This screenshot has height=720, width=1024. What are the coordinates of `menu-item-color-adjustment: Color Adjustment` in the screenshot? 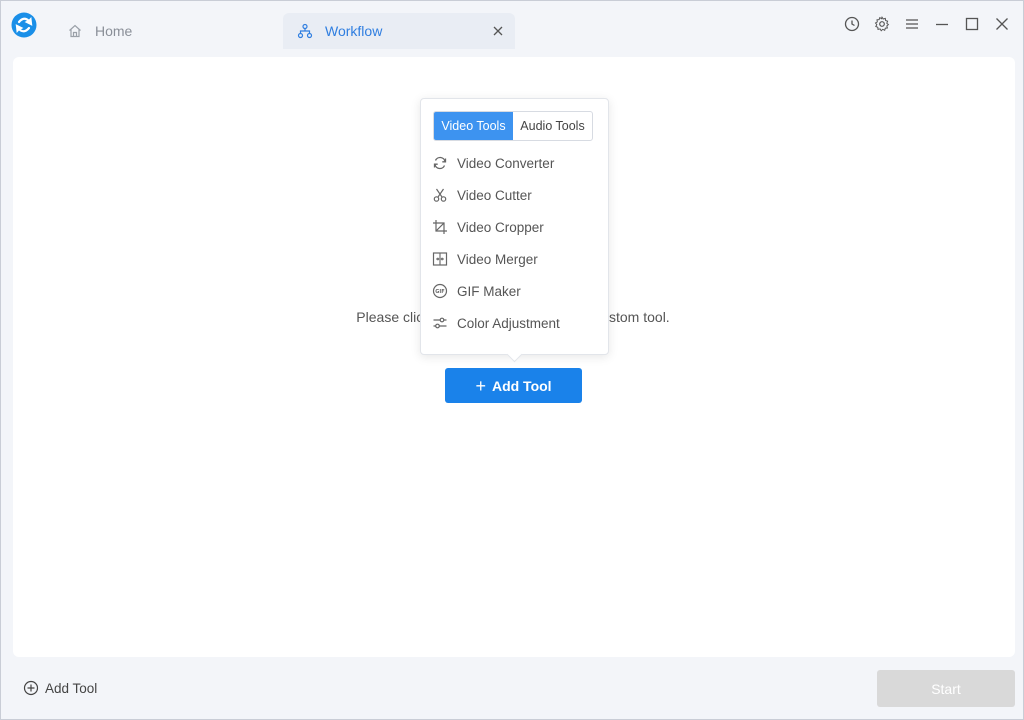 It's located at (514, 323).